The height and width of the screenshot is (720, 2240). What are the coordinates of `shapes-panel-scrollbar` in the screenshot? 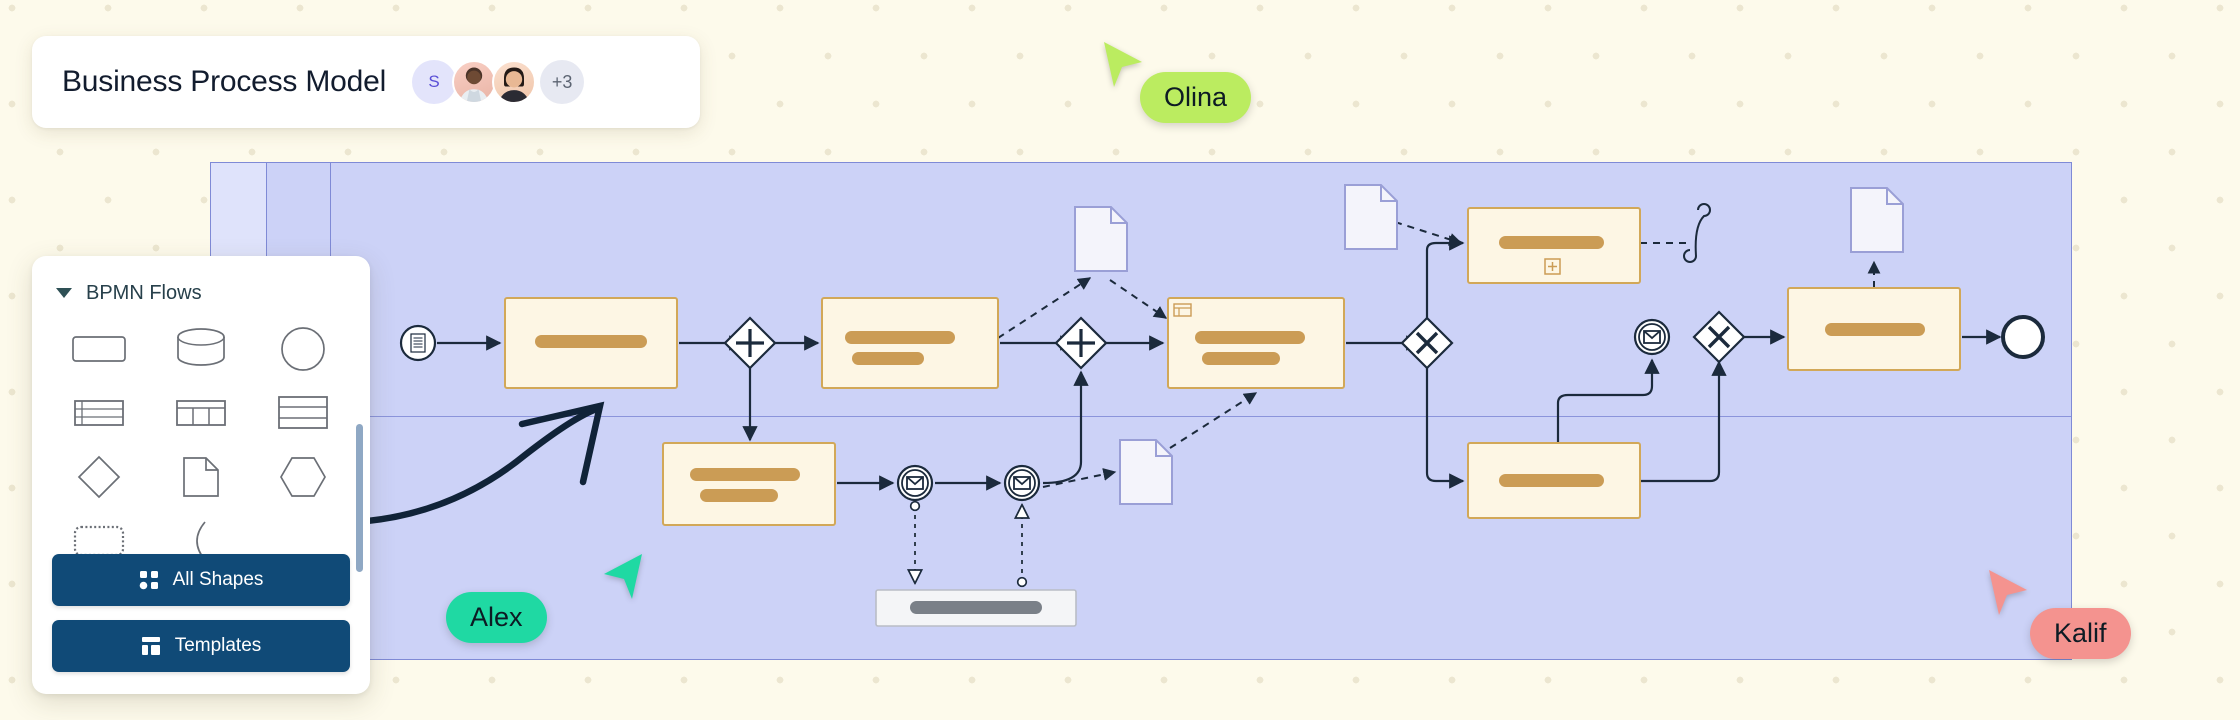 It's located at (359, 498).